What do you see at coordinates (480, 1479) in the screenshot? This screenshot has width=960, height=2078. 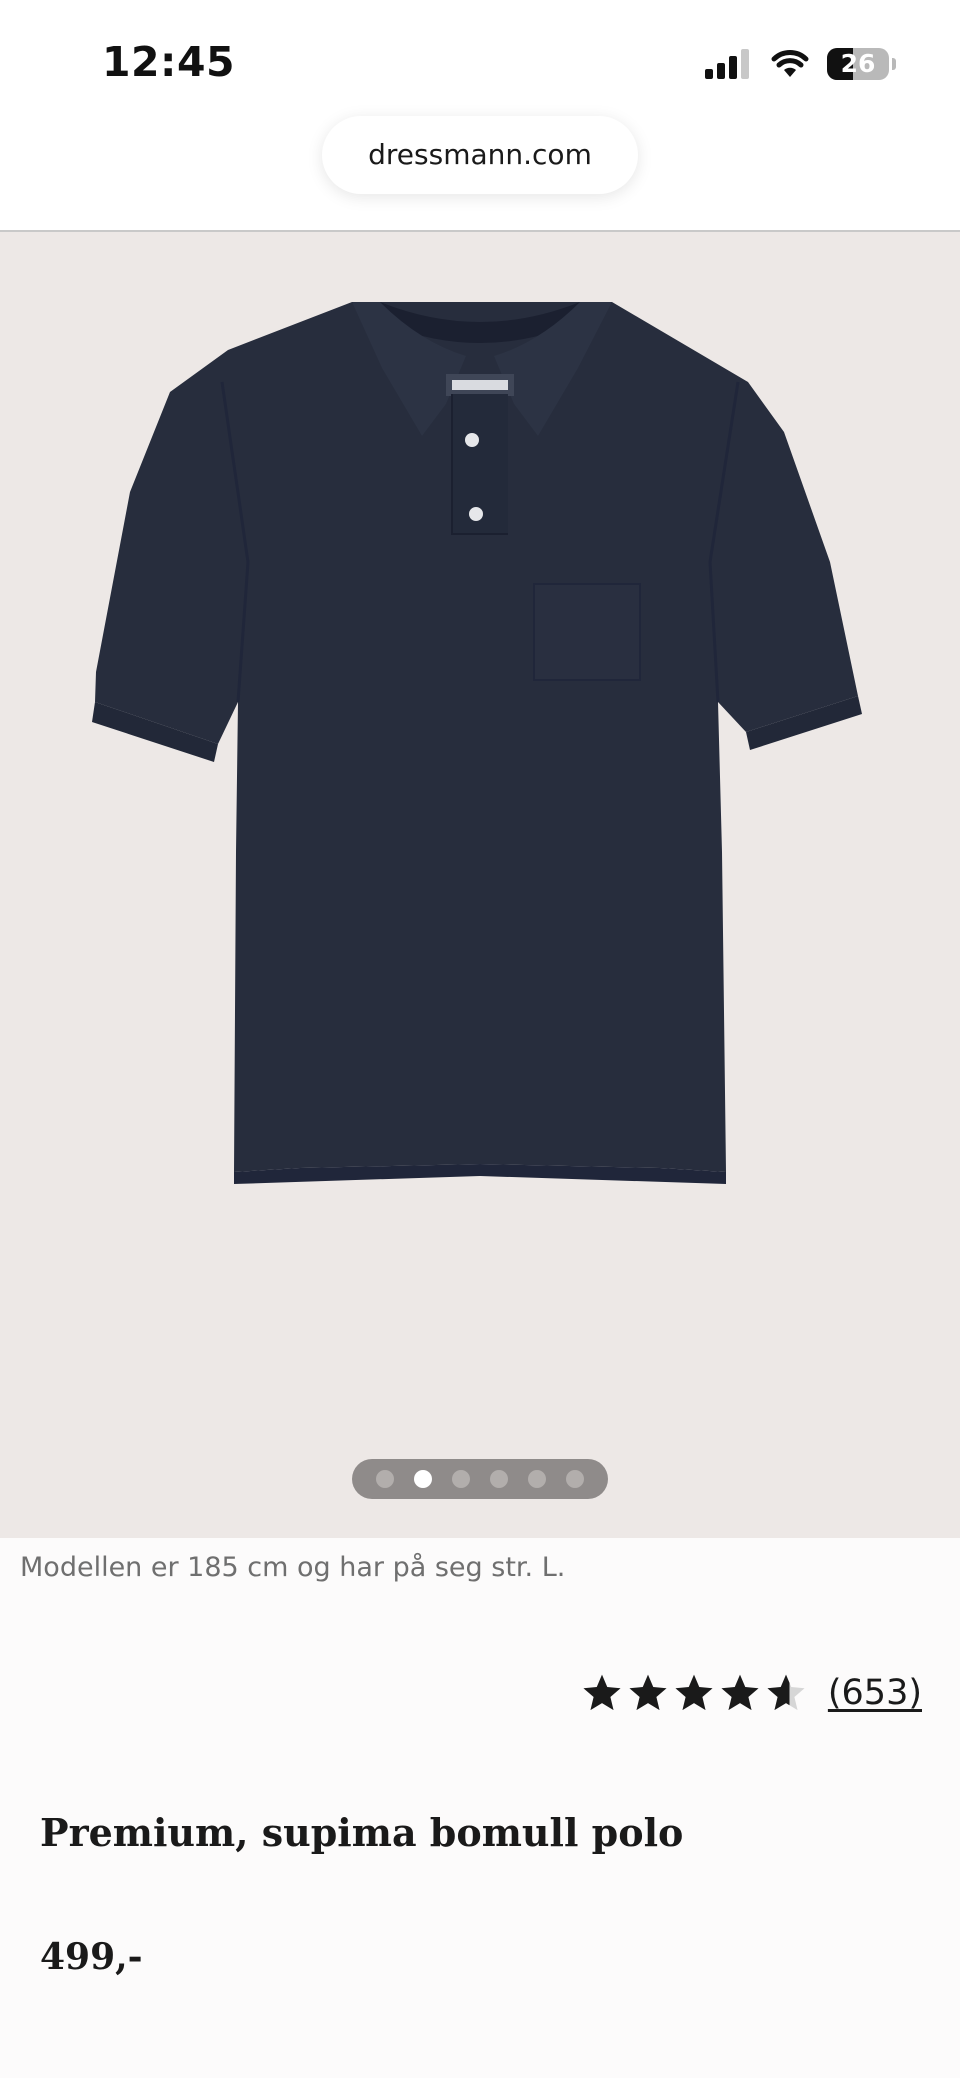 I see `carousel-dots` at bounding box center [480, 1479].